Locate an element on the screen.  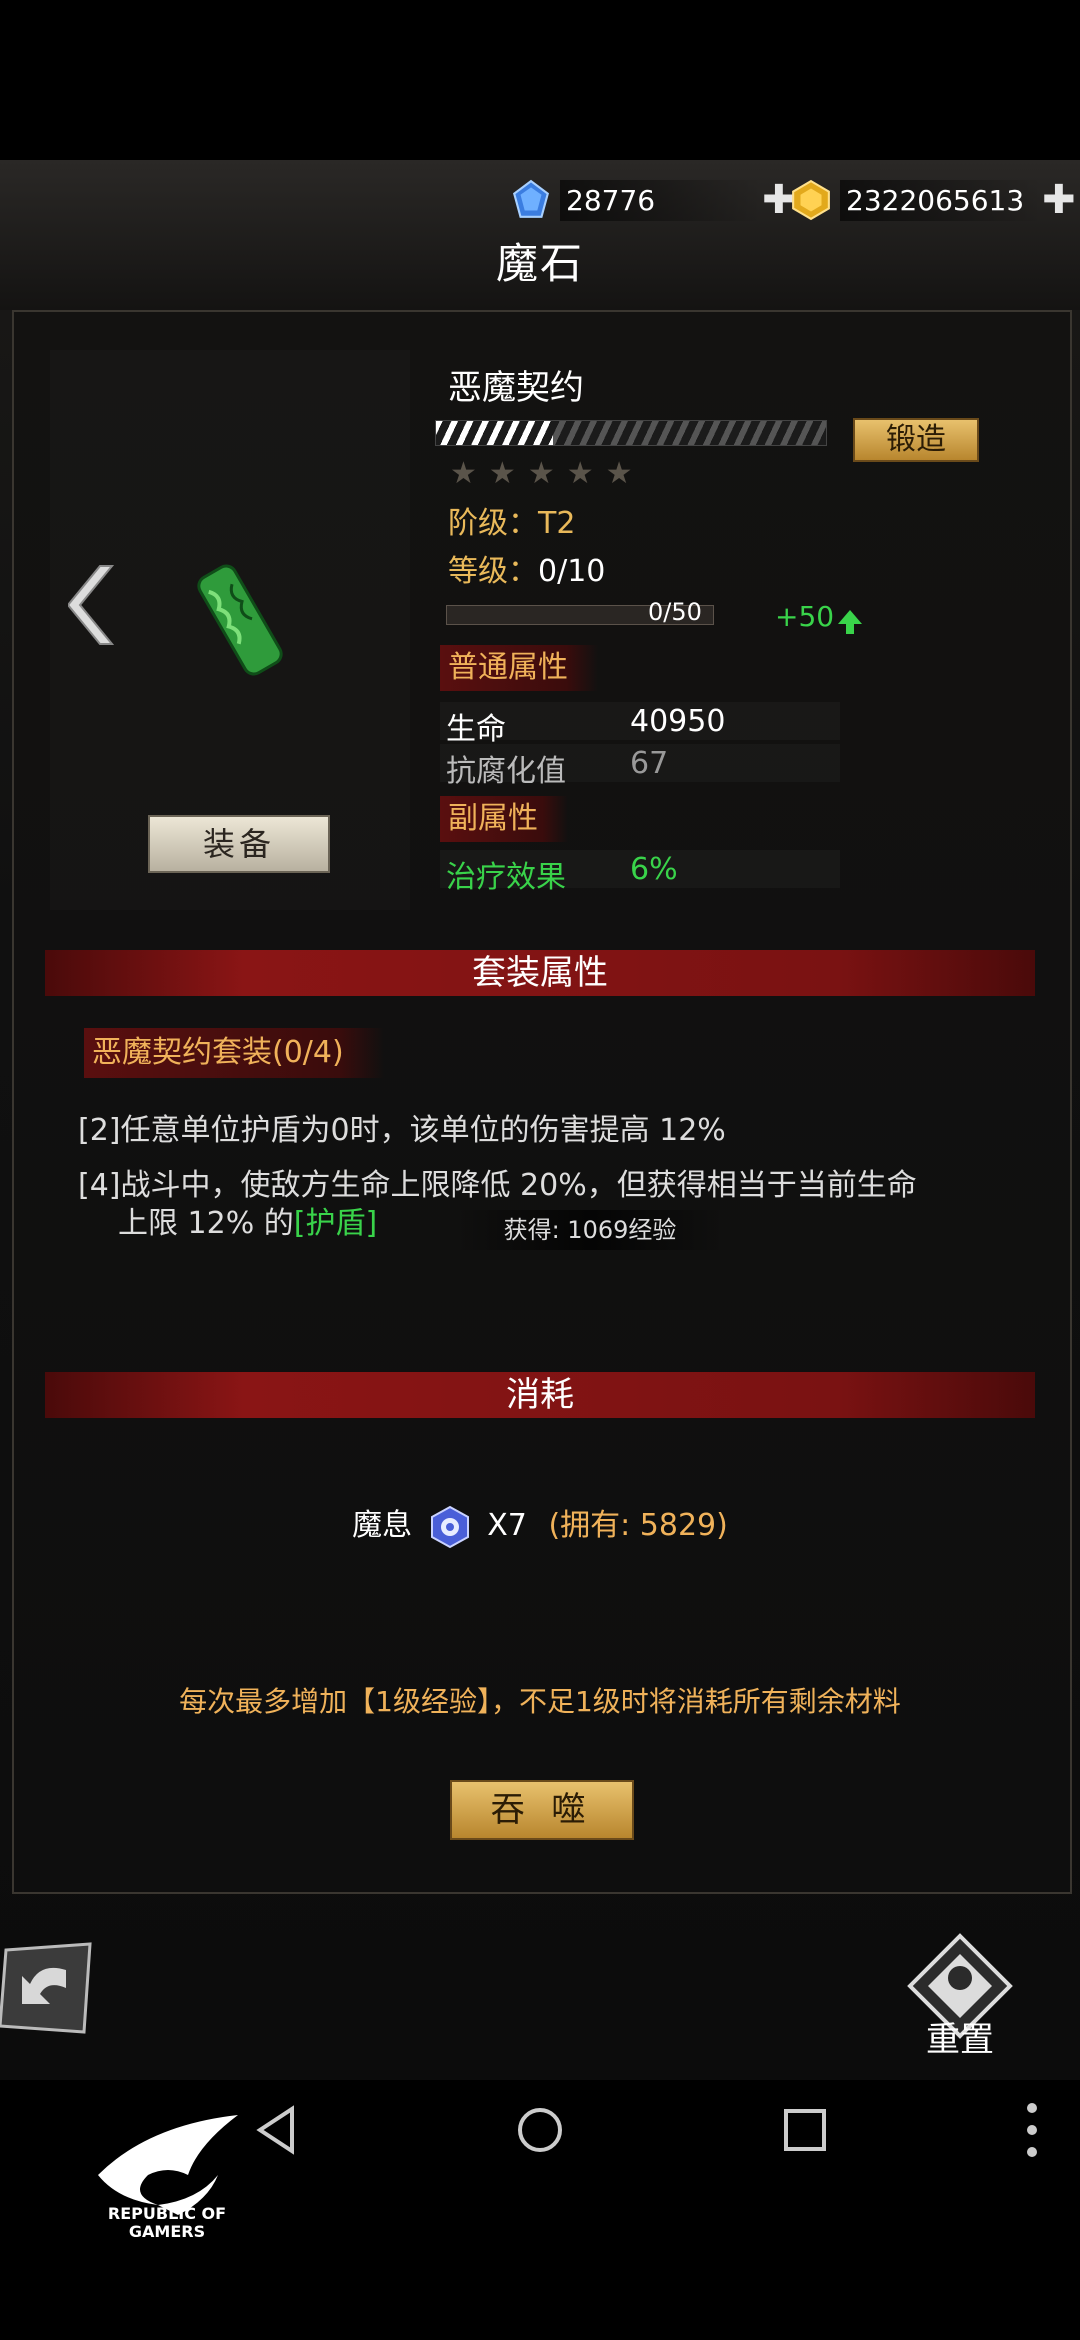
consume-header: 消耗 is located at coordinates (540, 1395).